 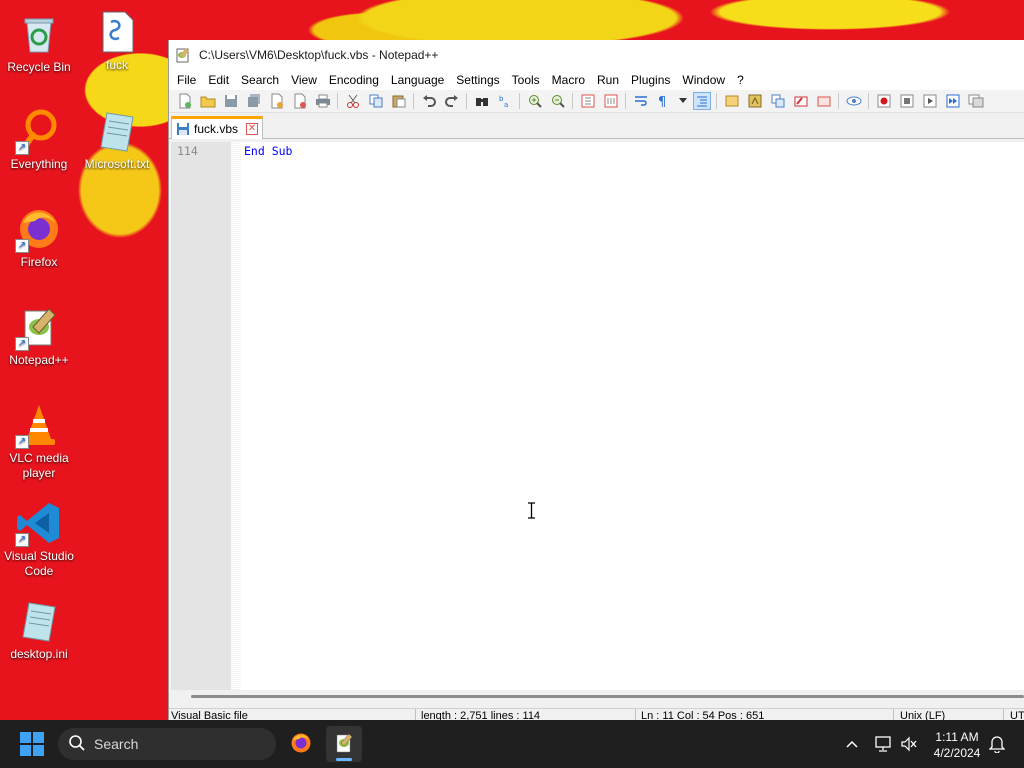 What do you see at coordinates (477, 80) in the screenshot?
I see `menu-settings: Settings` at bounding box center [477, 80].